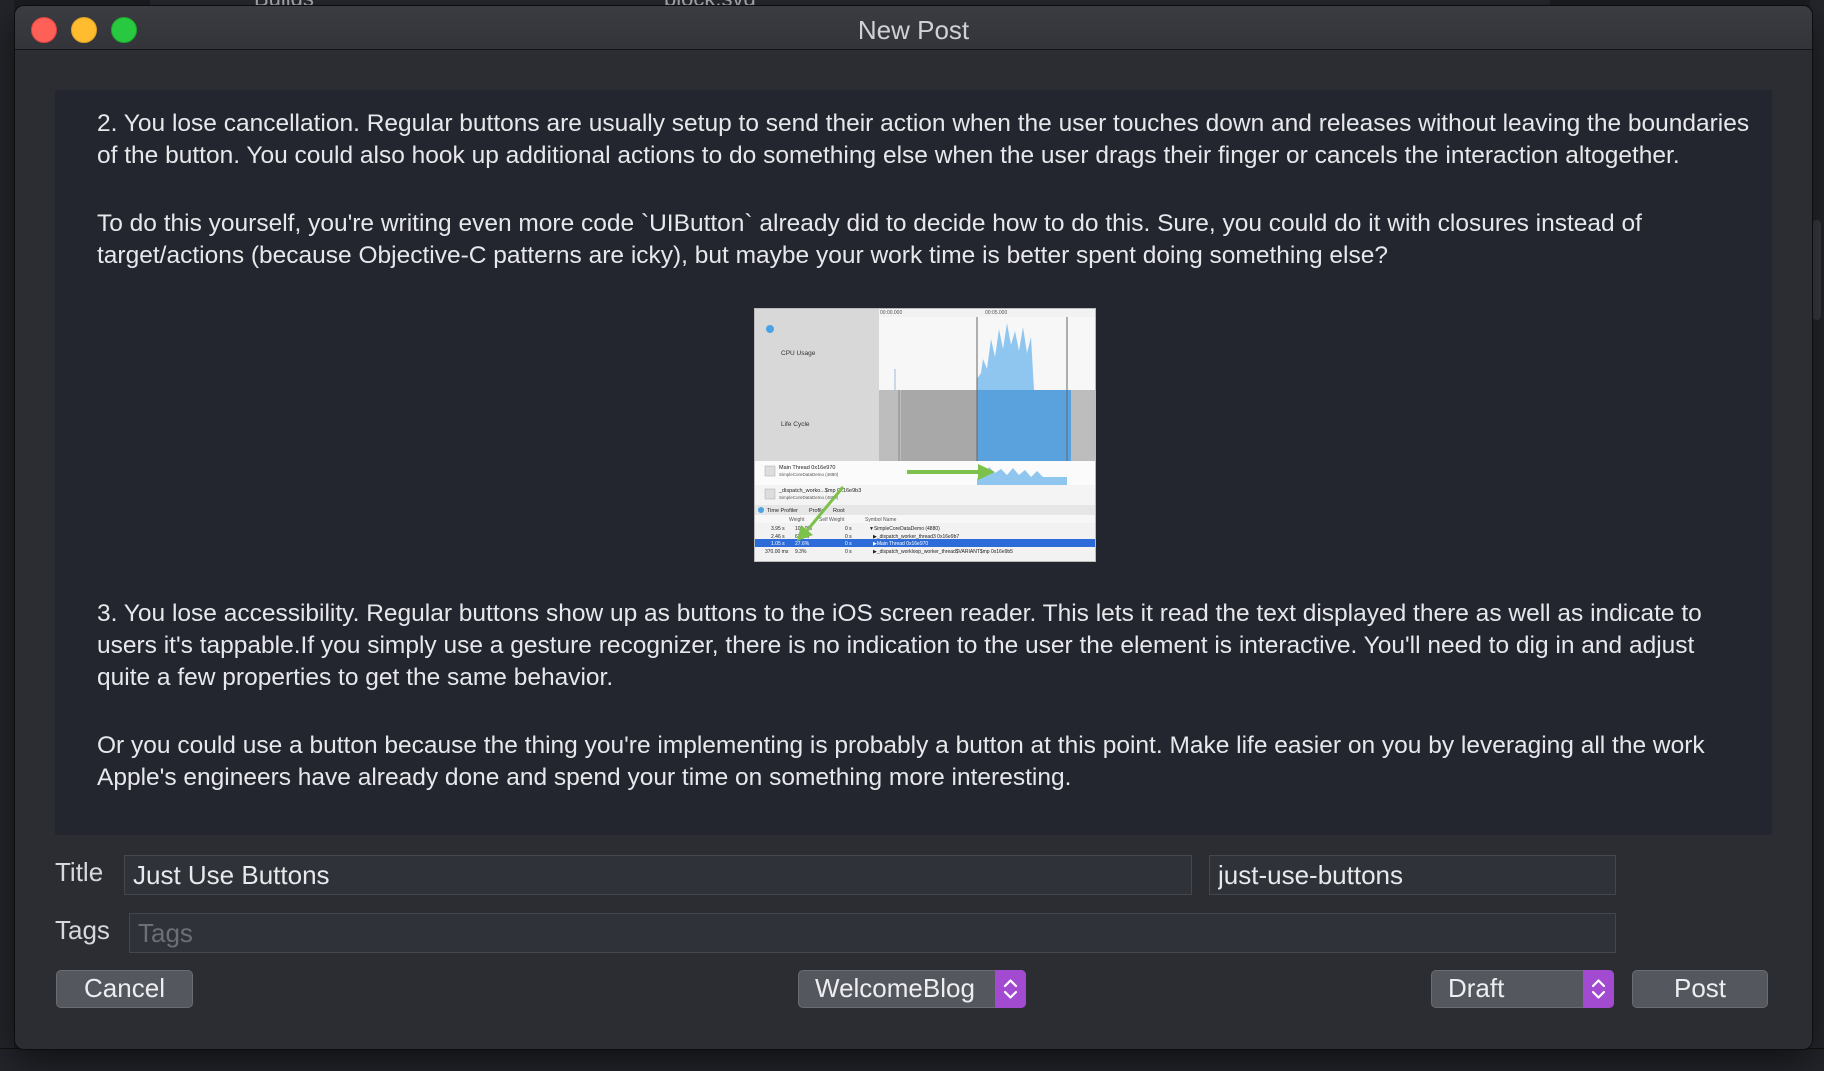 The width and height of the screenshot is (1824, 1071). What do you see at coordinates (916, 537) in the screenshot?
I see `svg-text:▶_dispatch_worker_thread3 0x16: ▶_dispatch_worker_thread3 0x16e9b7` at bounding box center [916, 537].